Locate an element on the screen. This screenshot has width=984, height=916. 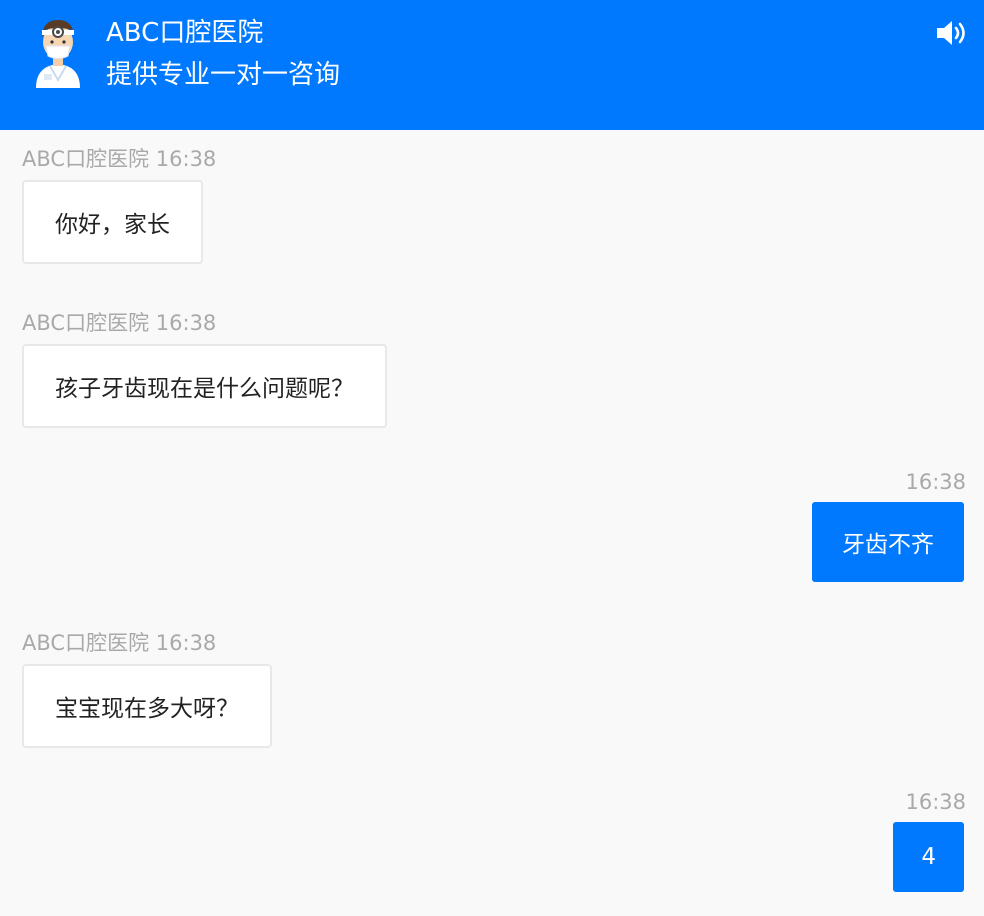
header-subtitle: 提供专业一对一咨询 is located at coordinates (223, 75).